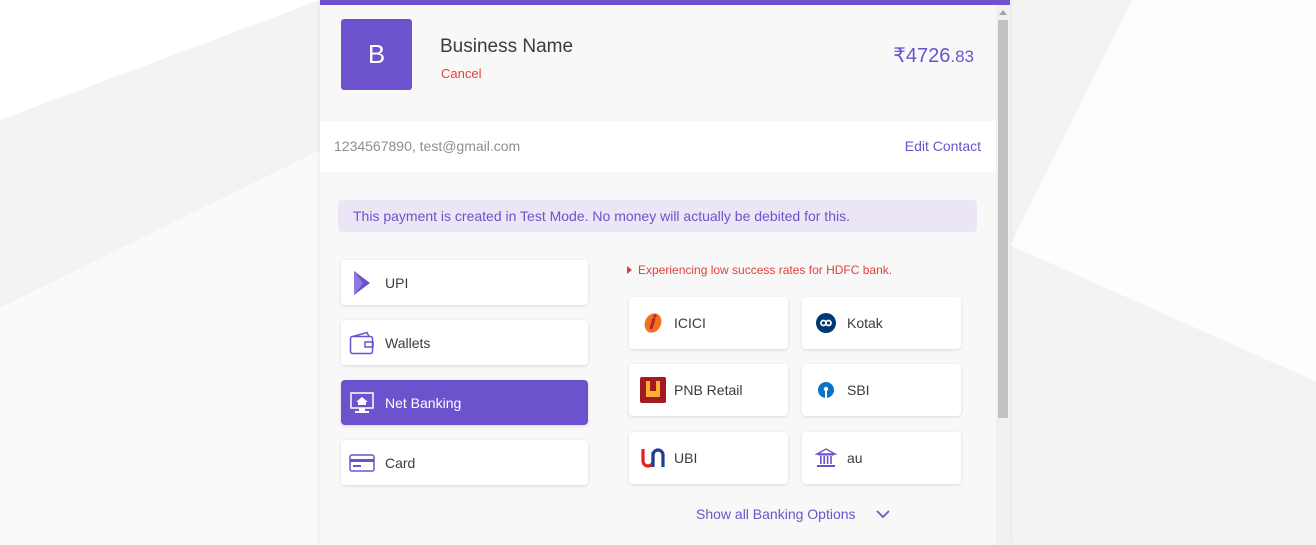  What do you see at coordinates (922, 56) in the screenshot?
I see `amount-main: ₹4726` at bounding box center [922, 56].